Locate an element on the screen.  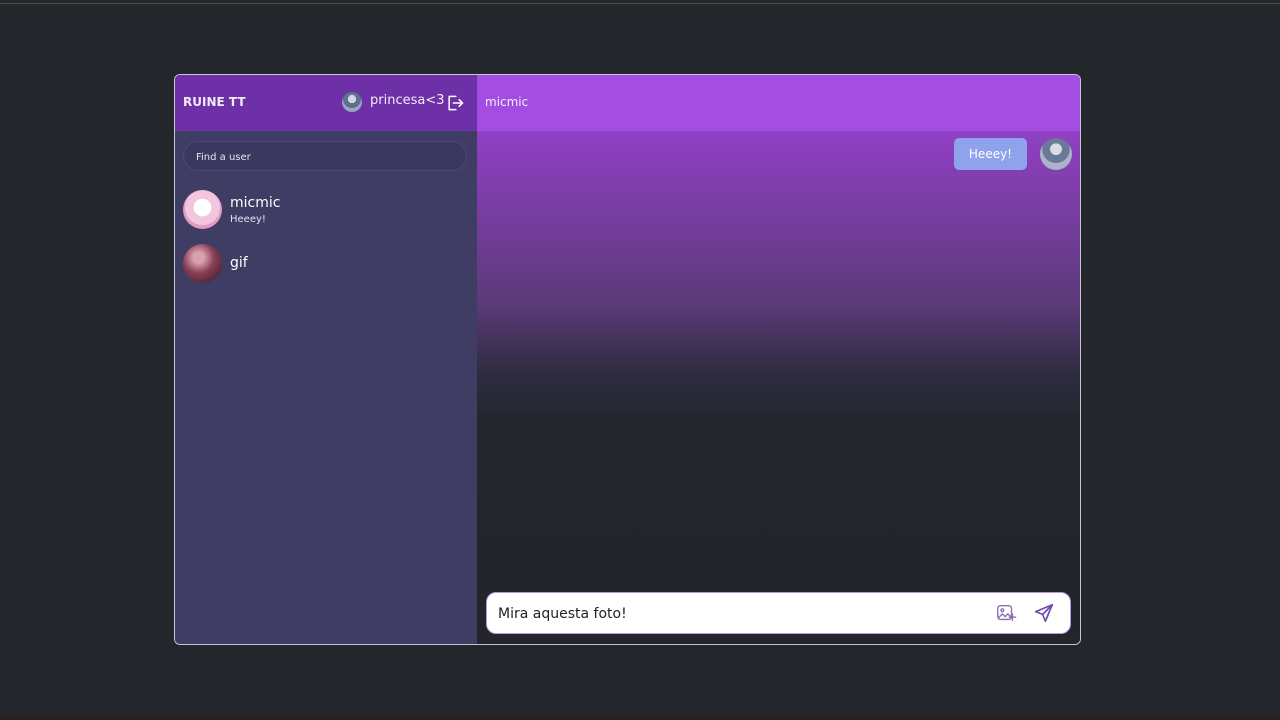
contact-name: gif is located at coordinates (239, 263).